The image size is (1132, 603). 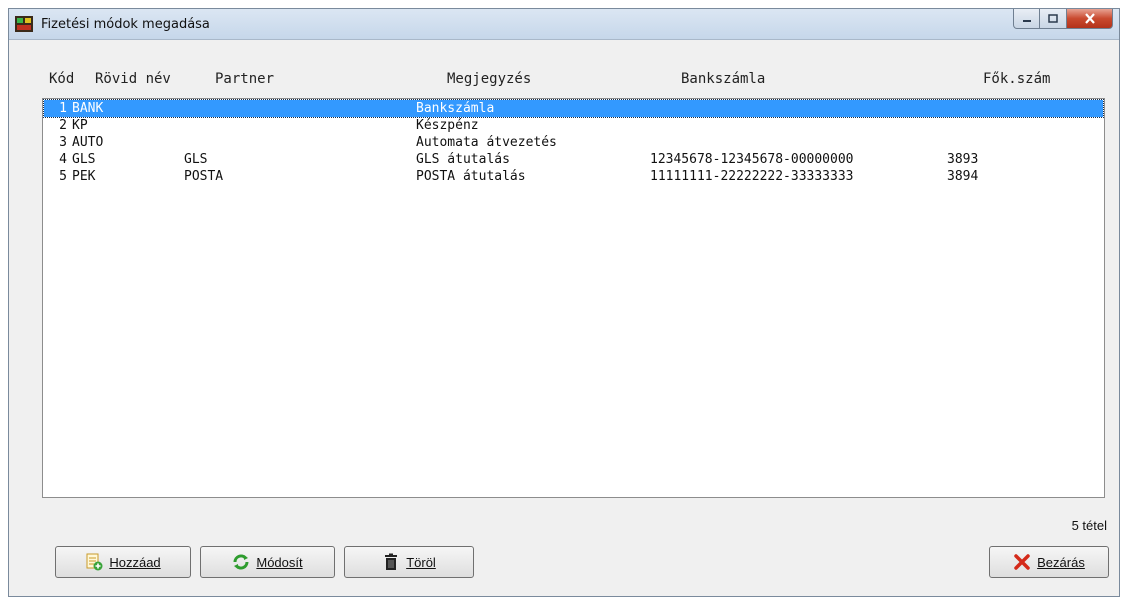 I want to click on cell-rovid-nev: AUTO, so click(x=88, y=142).